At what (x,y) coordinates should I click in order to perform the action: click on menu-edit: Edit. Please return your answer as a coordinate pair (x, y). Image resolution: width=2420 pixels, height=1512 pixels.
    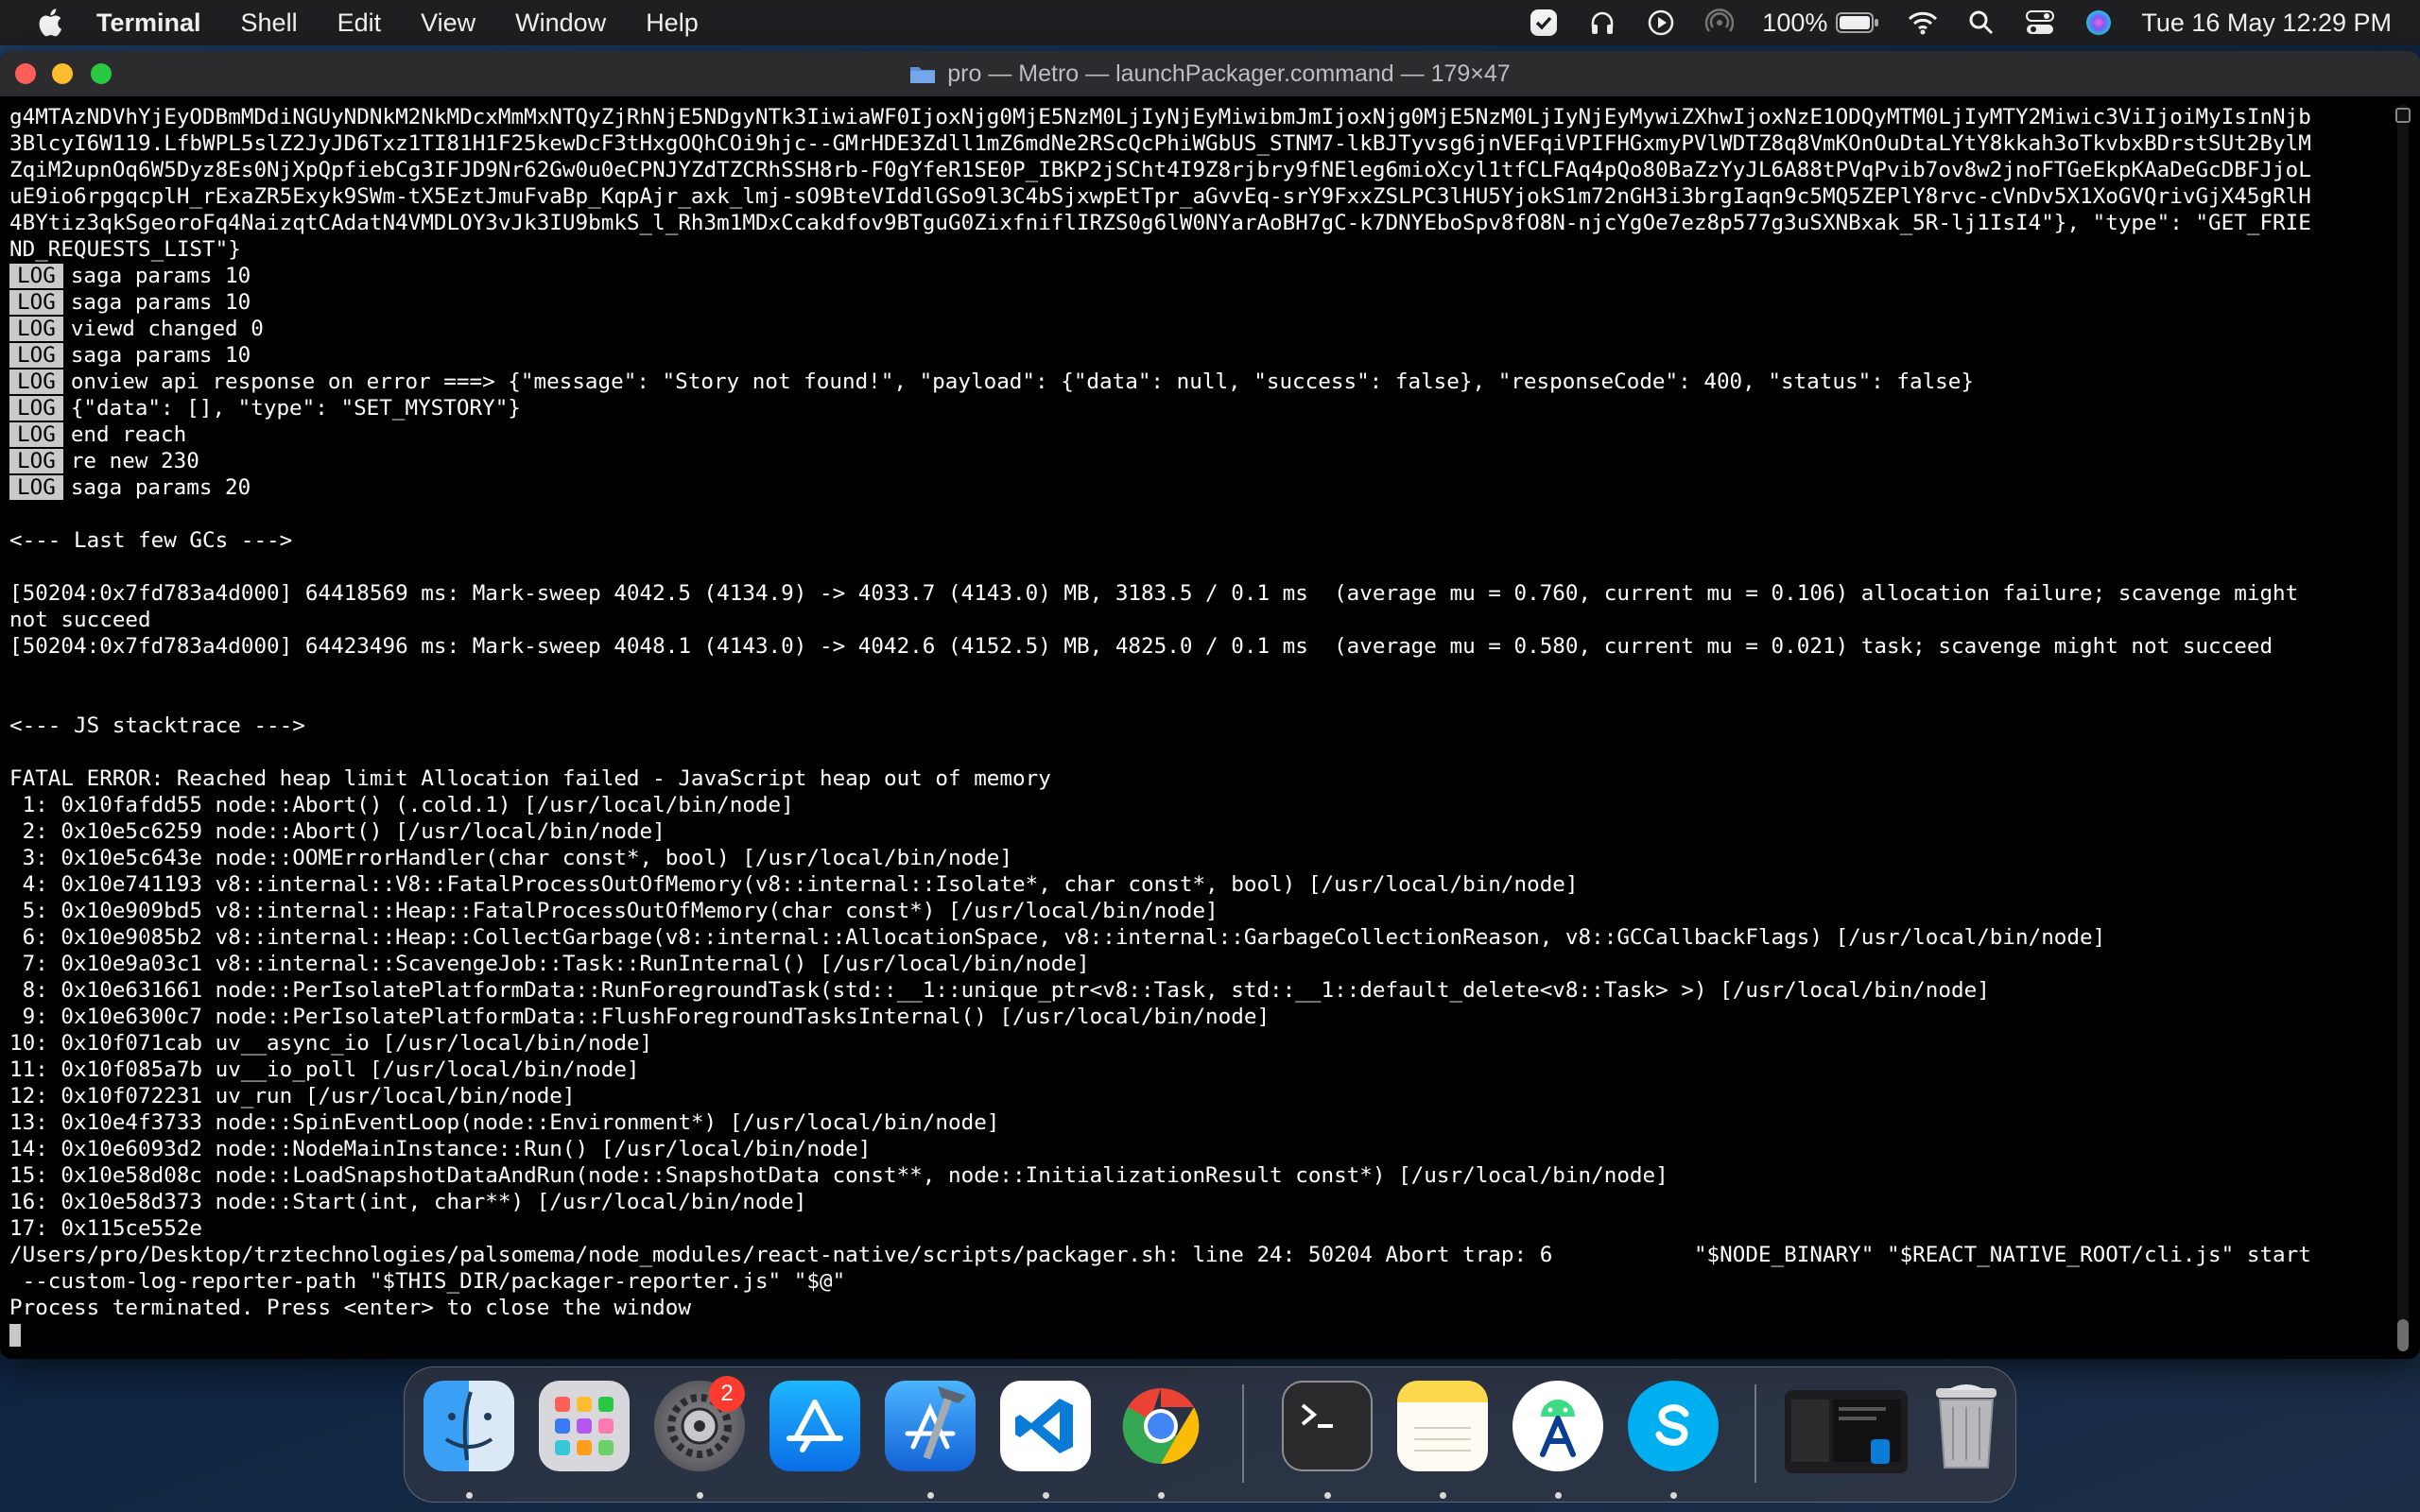
    Looking at the image, I should click on (359, 23).